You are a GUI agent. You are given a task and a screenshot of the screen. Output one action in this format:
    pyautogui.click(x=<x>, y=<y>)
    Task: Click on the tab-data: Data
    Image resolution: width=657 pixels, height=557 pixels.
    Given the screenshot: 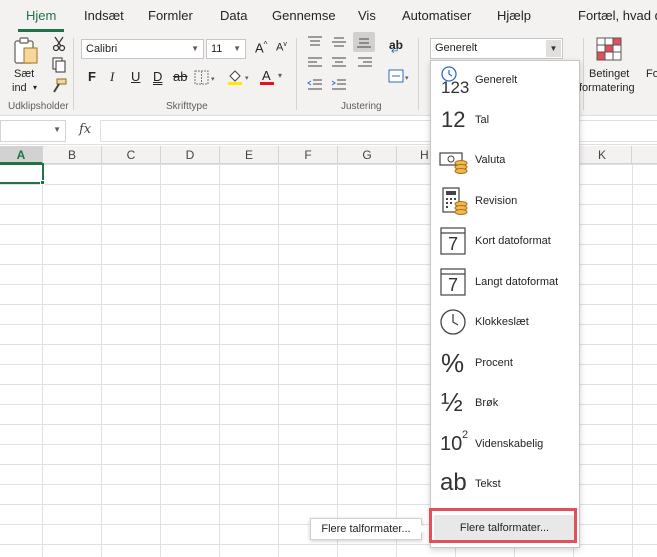 What is the action you would take?
    pyautogui.click(x=233, y=15)
    